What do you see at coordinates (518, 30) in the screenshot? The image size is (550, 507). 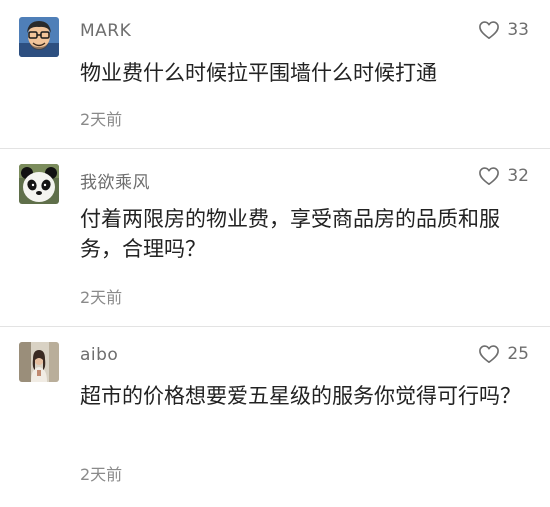 I see `like-count: 33` at bounding box center [518, 30].